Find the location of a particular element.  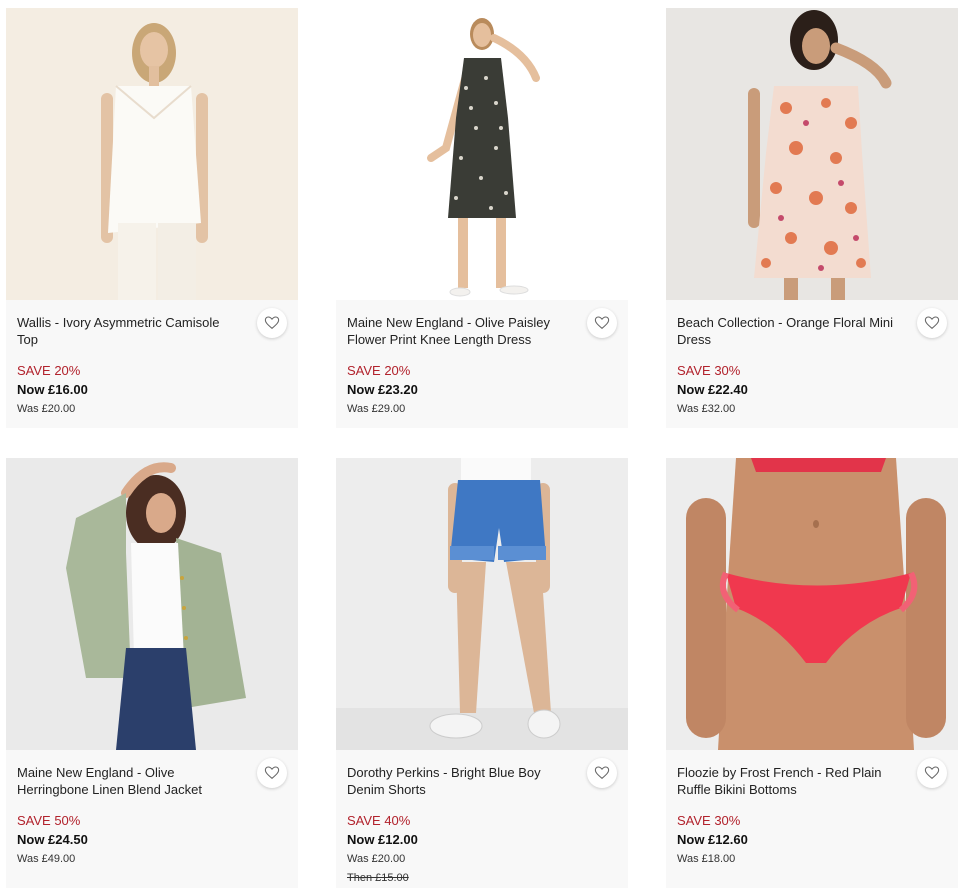

was-price: Was £49.00 is located at coordinates (46, 859).